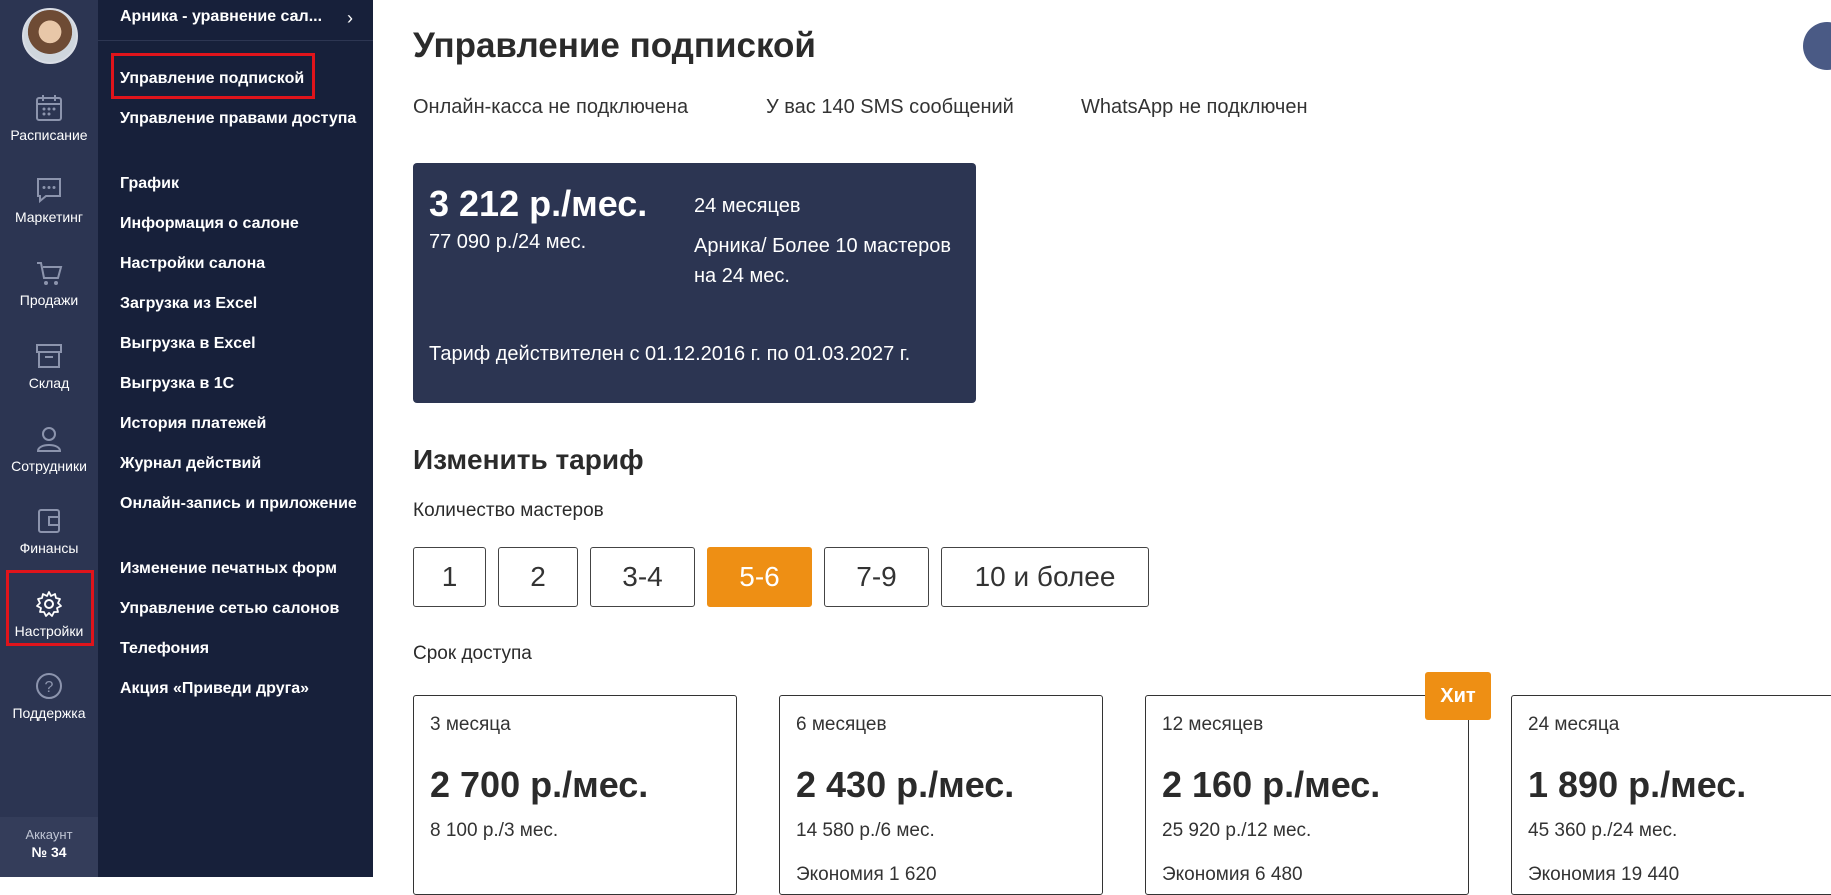 The height and width of the screenshot is (895, 1831). I want to click on rail-label: Поддержка, so click(49, 713).